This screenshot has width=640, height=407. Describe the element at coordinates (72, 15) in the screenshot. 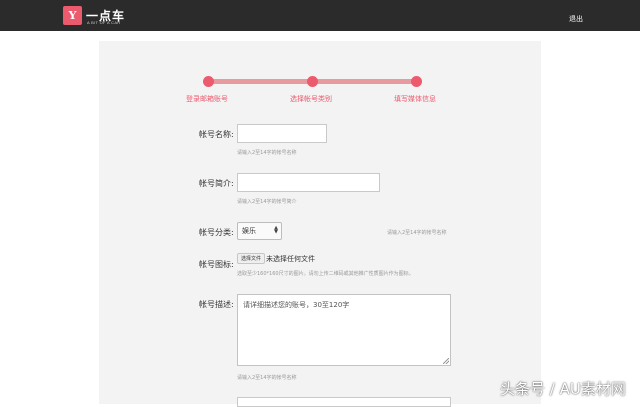

I see `logo-icon: Y` at that location.